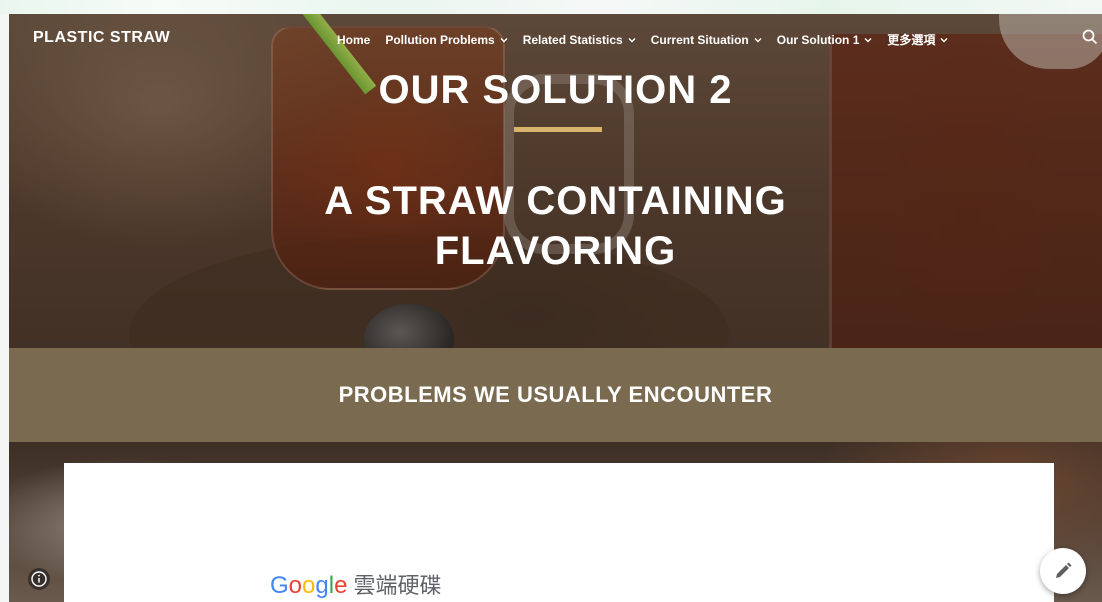  I want to click on nav-item-pollution-problems: Pollution Problems, so click(446, 39).